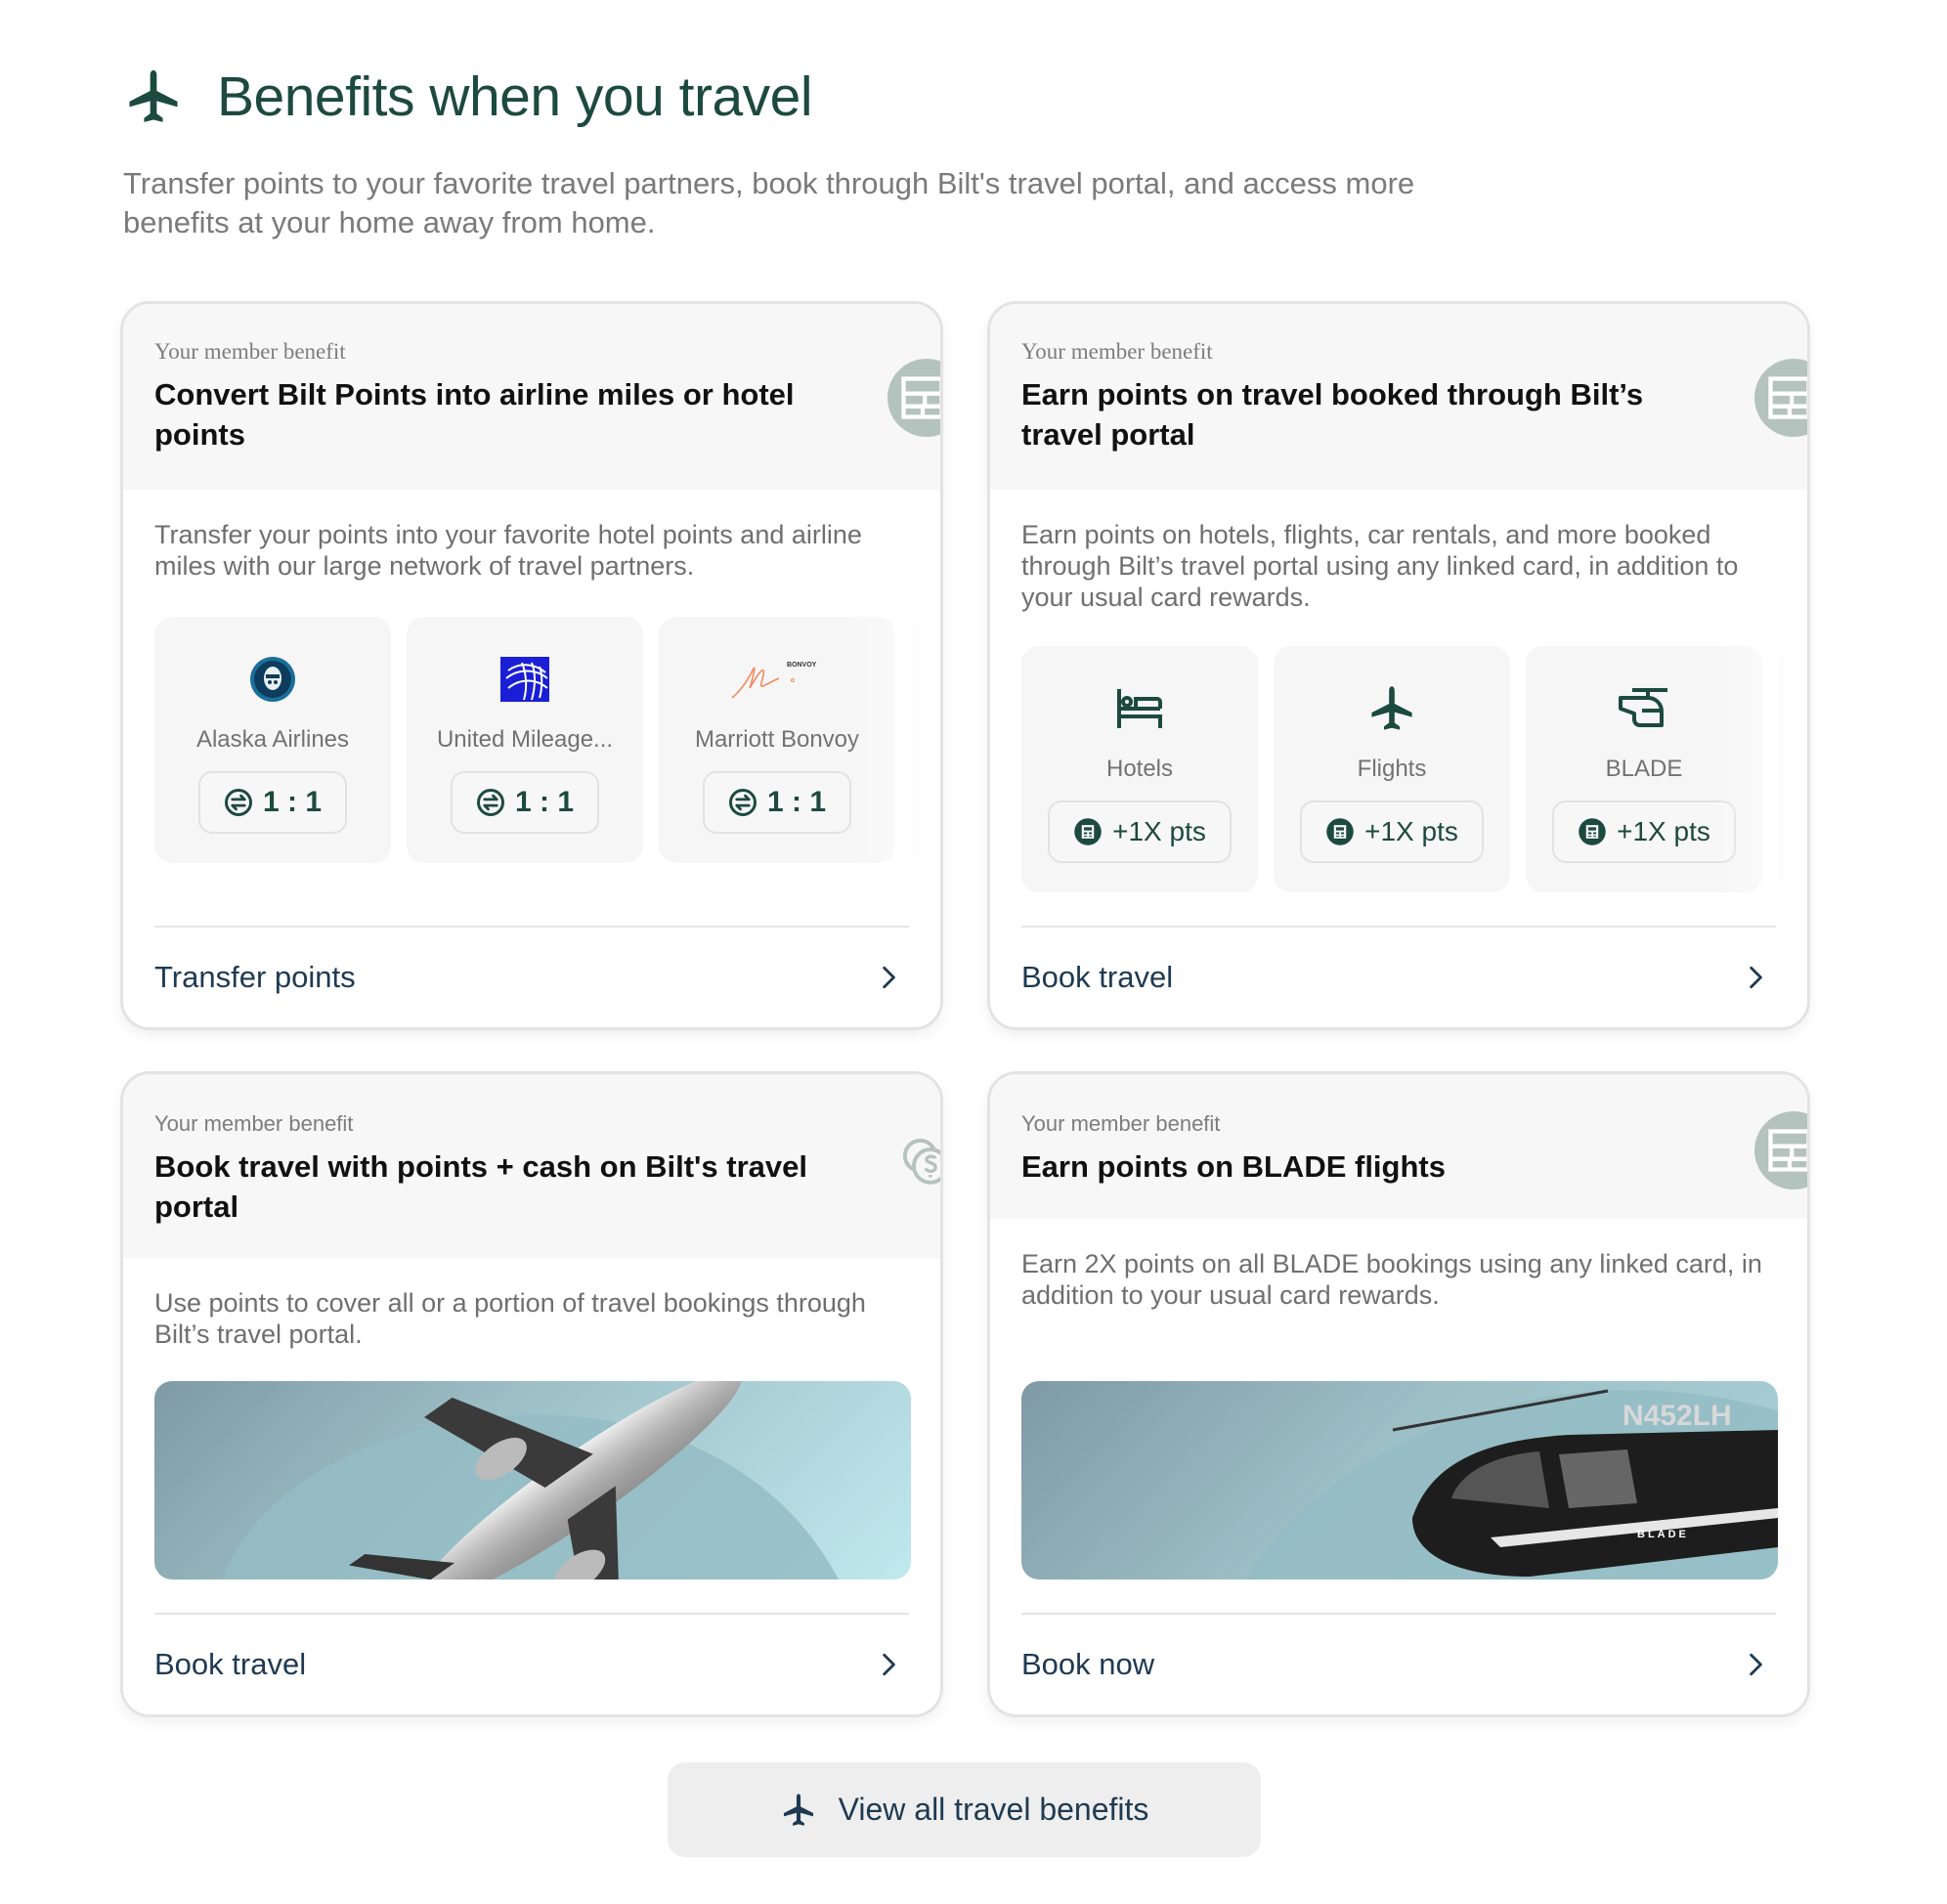 Image resolution: width=1947 pixels, height=1904 pixels. I want to click on page-title: Benefits when you travel, so click(515, 96).